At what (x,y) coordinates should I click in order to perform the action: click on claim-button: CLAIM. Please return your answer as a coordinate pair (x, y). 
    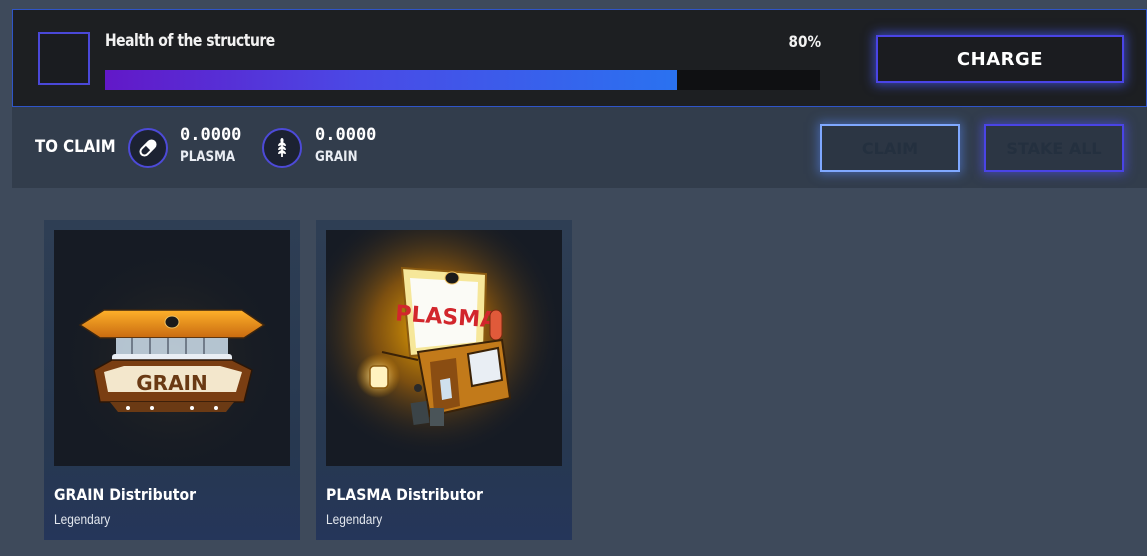
    Looking at the image, I should click on (890, 148).